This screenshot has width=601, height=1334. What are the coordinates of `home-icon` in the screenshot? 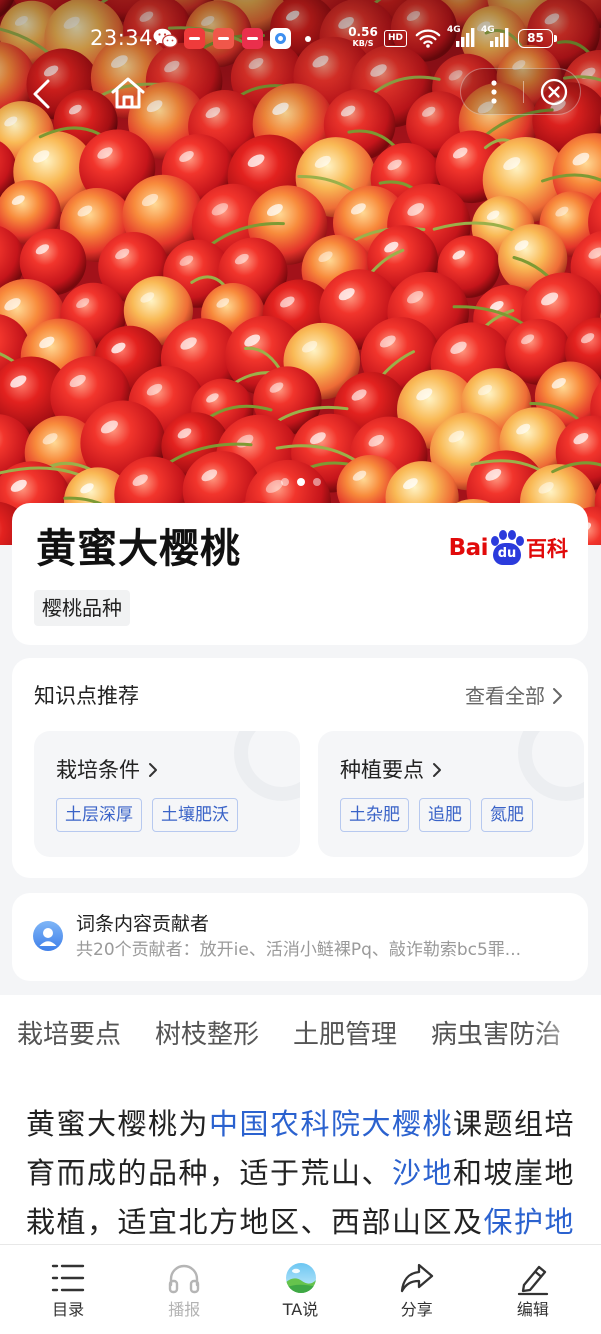 It's located at (128, 93).